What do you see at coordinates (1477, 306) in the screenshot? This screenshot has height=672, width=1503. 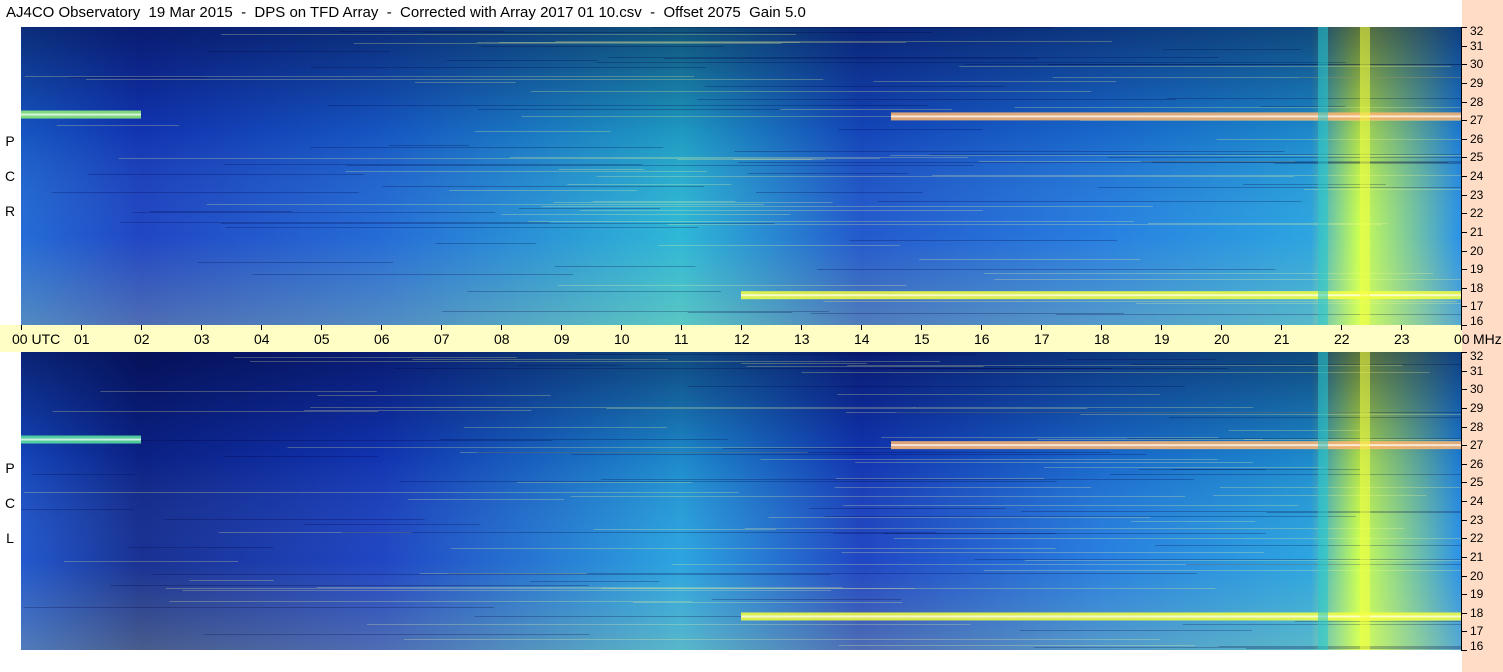 I see `frequency-tick-label: 17` at bounding box center [1477, 306].